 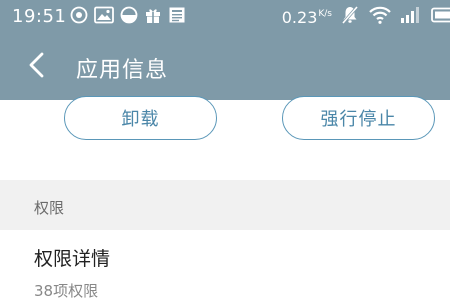 What do you see at coordinates (72, 259) in the screenshot?
I see `permission-details-title: 权限详情` at bounding box center [72, 259].